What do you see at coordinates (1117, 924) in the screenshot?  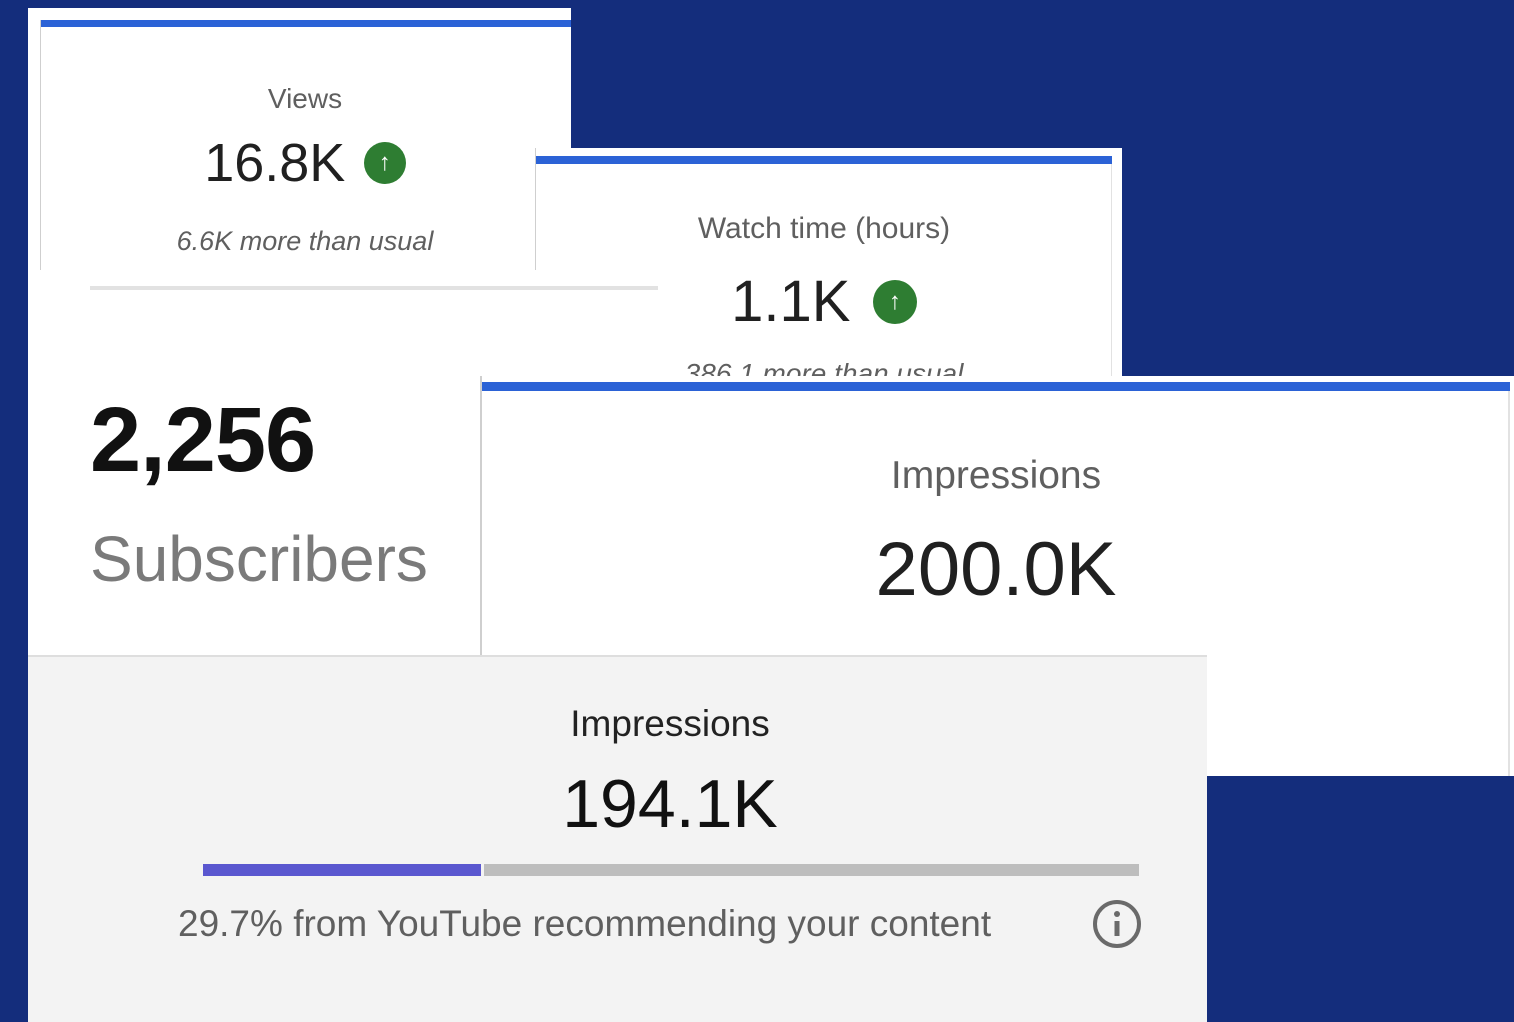 I see `info-icon` at bounding box center [1117, 924].